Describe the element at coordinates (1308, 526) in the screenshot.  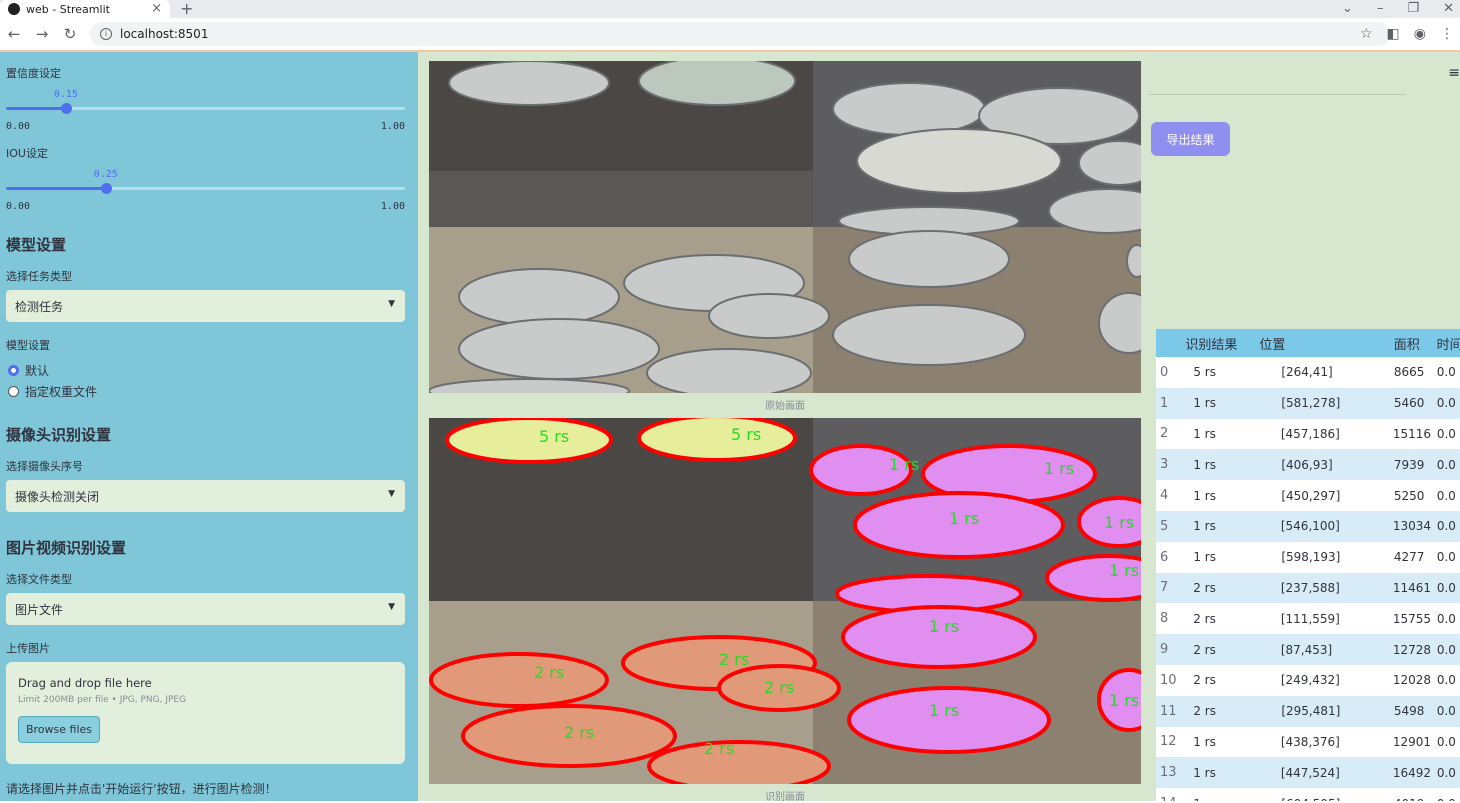
I see `table-row: 5 1 rs [546,100] 13034 0.0` at that location.